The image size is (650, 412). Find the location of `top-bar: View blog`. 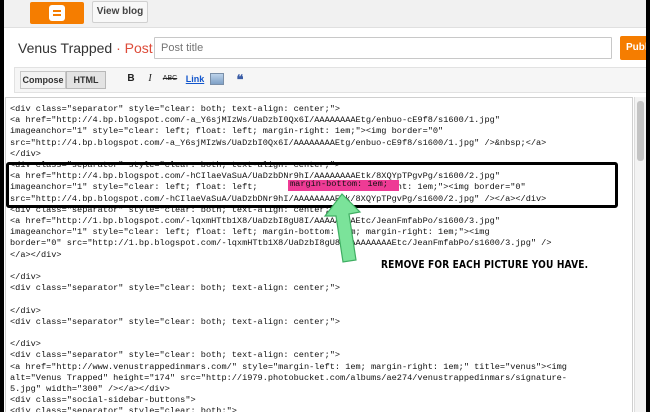

top-bar: View blog is located at coordinates (325, 14).